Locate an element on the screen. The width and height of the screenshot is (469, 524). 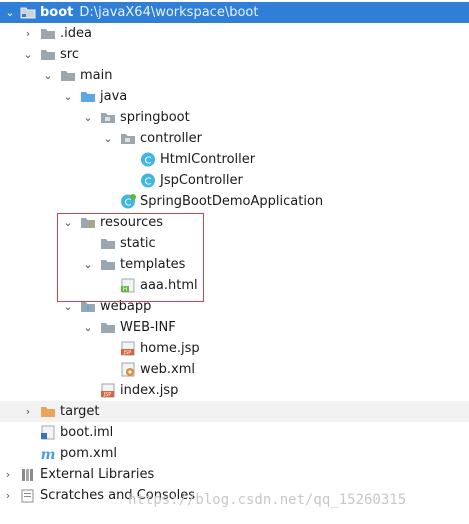
tree-label: .idea is located at coordinates (76, 33).